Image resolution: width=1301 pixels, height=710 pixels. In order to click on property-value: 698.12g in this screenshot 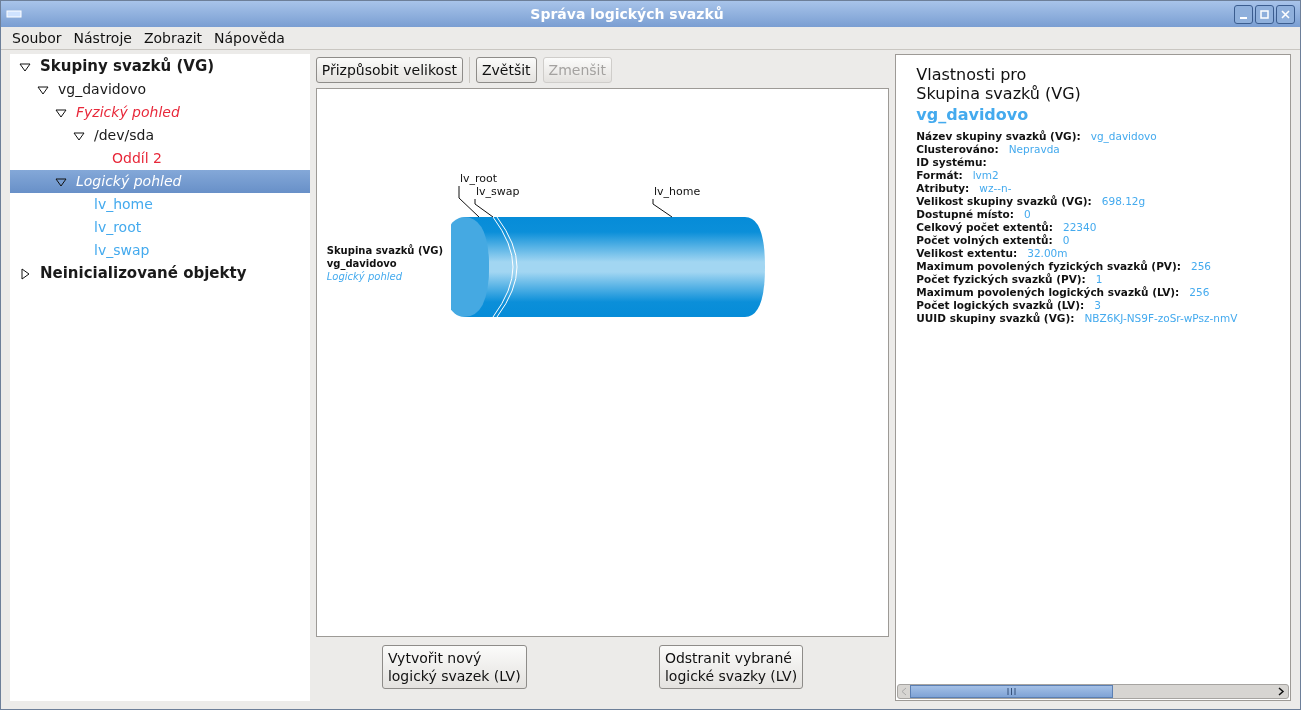, I will do `click(1123, 201)`.